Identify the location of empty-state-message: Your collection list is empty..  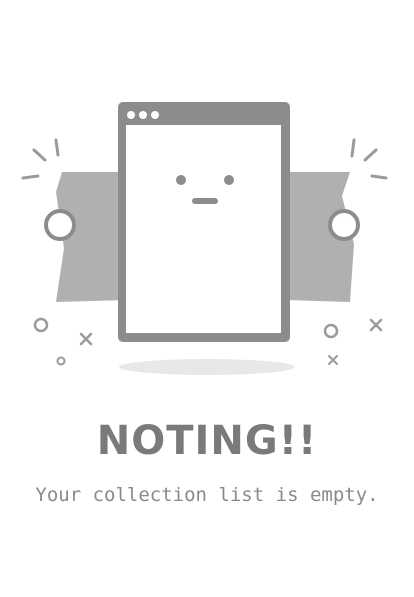
(207, 495).